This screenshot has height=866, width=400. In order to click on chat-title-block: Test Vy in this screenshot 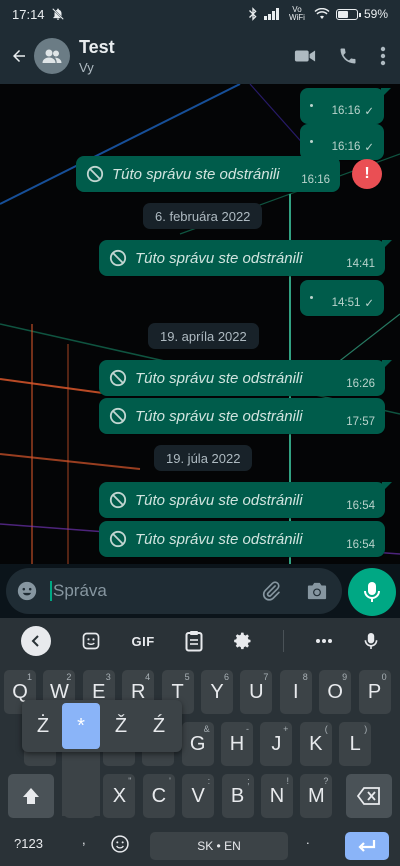, I will do `click(97, 56)`.